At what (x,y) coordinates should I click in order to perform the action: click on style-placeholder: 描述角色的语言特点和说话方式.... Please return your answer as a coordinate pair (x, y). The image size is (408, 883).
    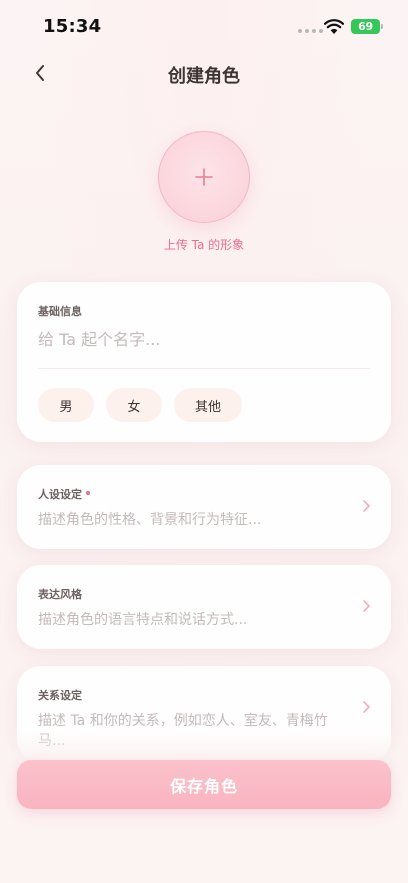
    Looking at the image, I should click on (143, 620).